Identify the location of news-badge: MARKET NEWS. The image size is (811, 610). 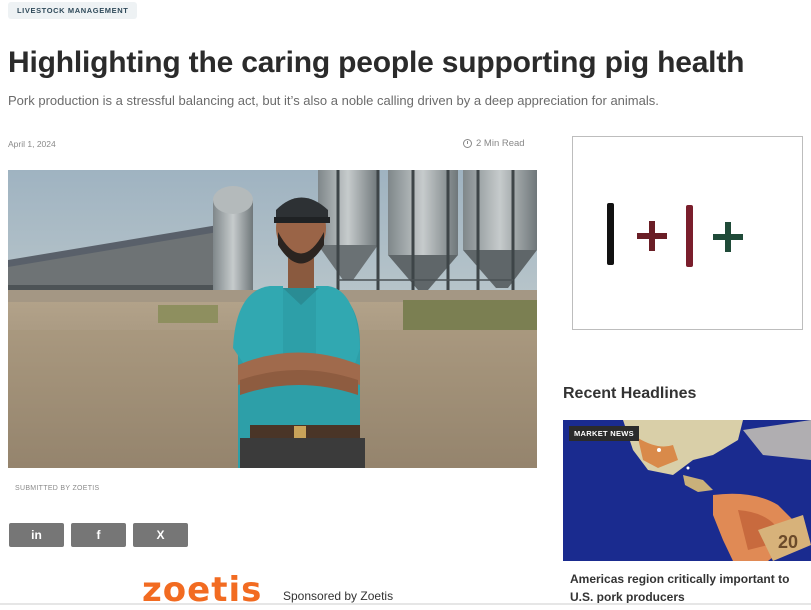
(604, 433).